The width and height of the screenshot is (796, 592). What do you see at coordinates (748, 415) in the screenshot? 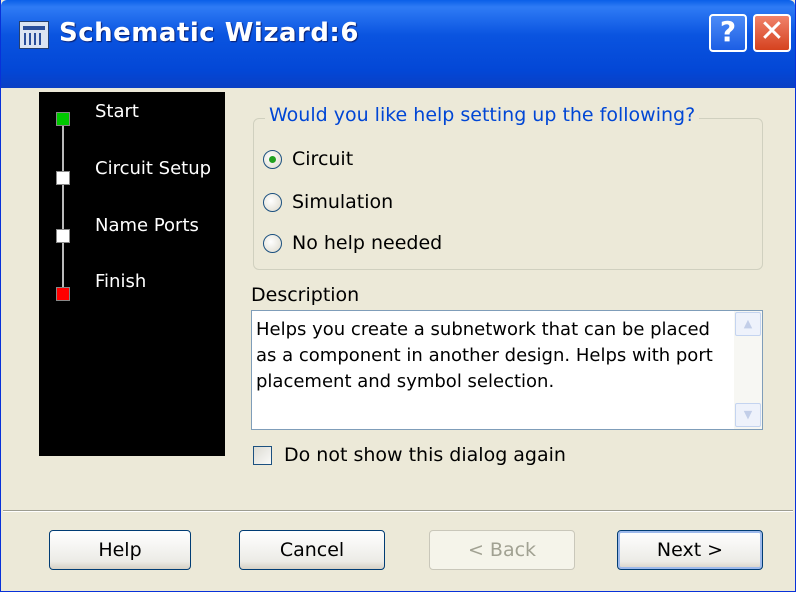
I see `scroll-down-icon: ▼` at bounding box center [748, 415].